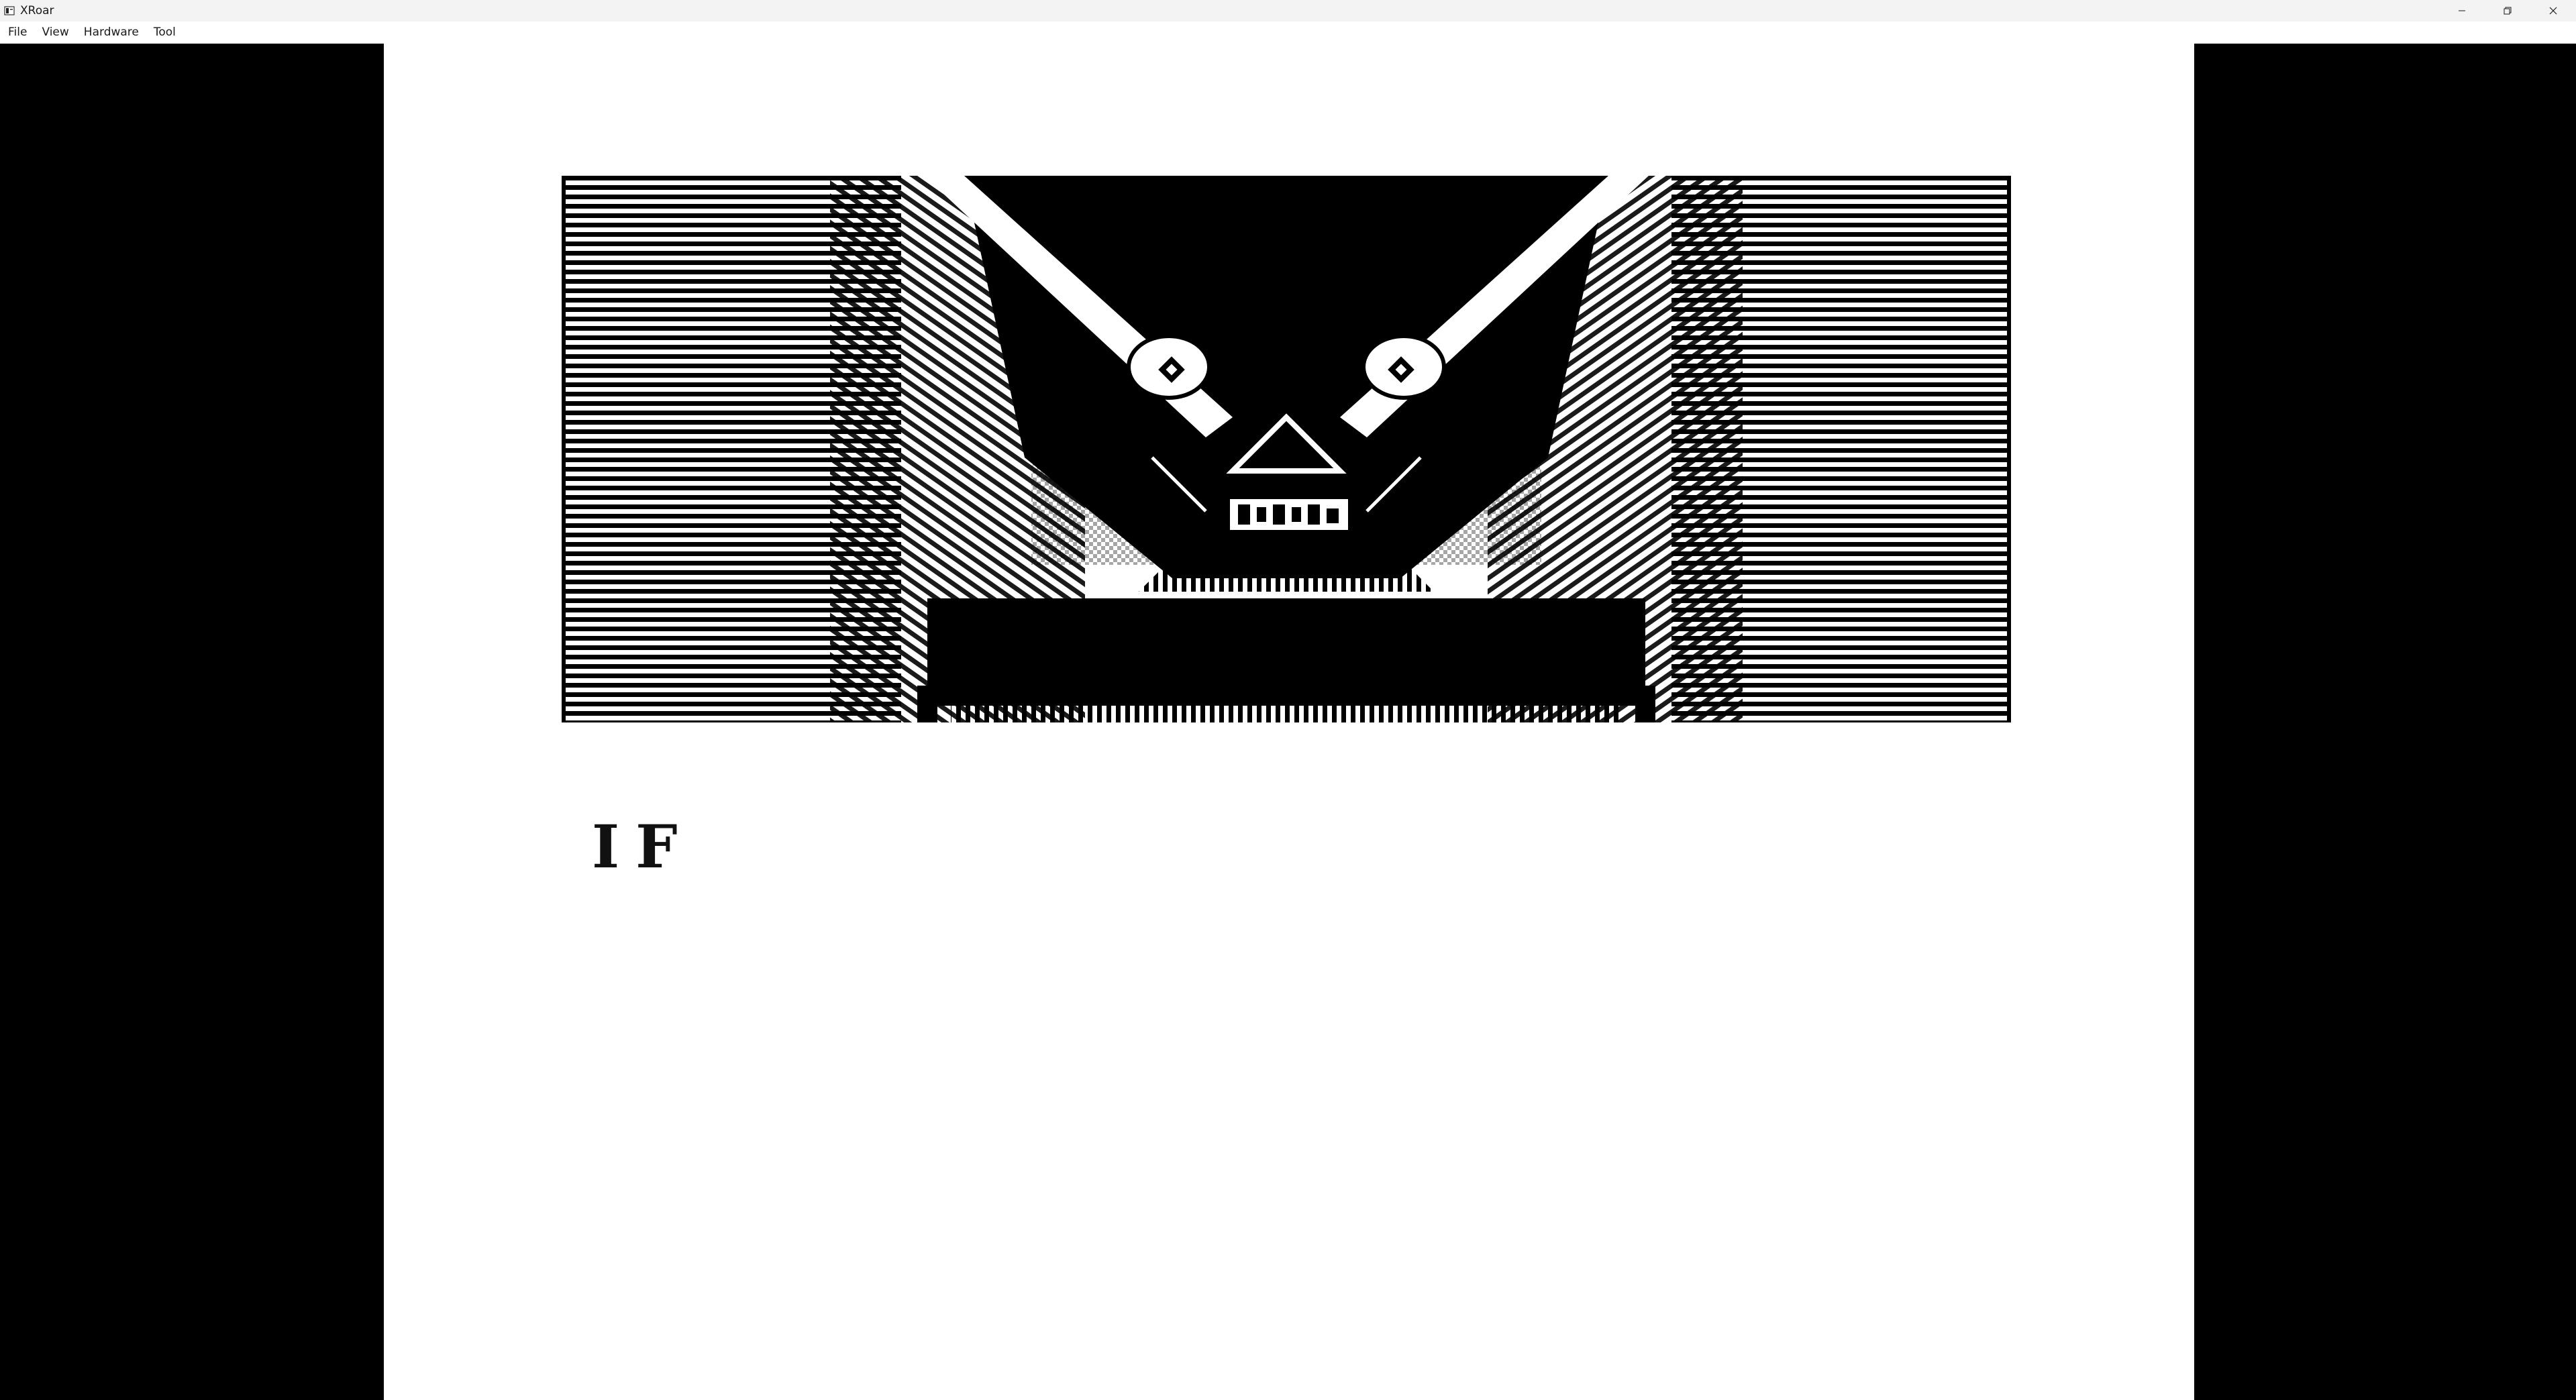 This screenshot has width=2576, height=1400. Describe the element at coordinates (1169, 367) in the screenshot. I see `left-eye` at that location.